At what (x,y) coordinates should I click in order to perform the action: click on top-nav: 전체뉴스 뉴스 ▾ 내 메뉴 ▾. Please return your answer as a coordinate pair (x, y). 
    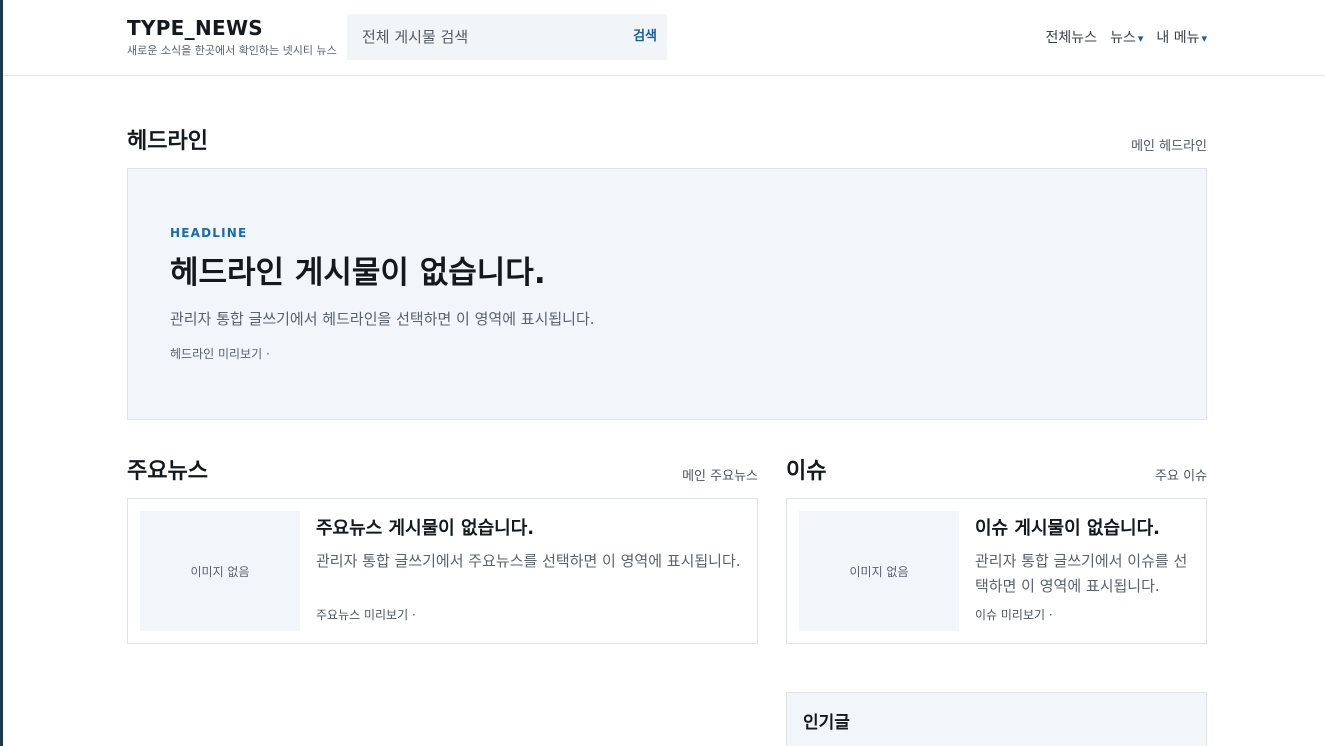
    Looking at the image, I should click on (1126, 38).